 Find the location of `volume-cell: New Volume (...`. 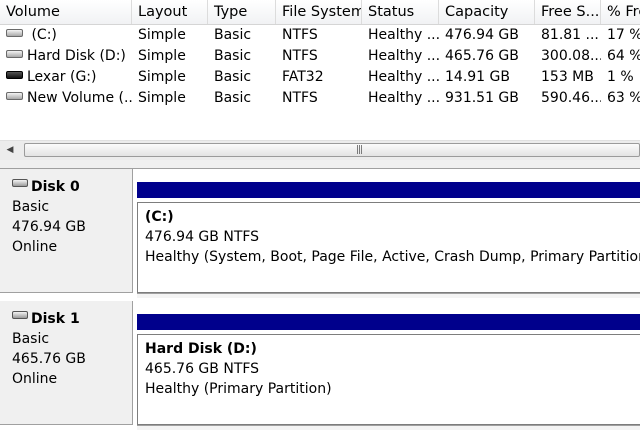

volume-cell: New Volume (... is located at coordinates (66, 98).